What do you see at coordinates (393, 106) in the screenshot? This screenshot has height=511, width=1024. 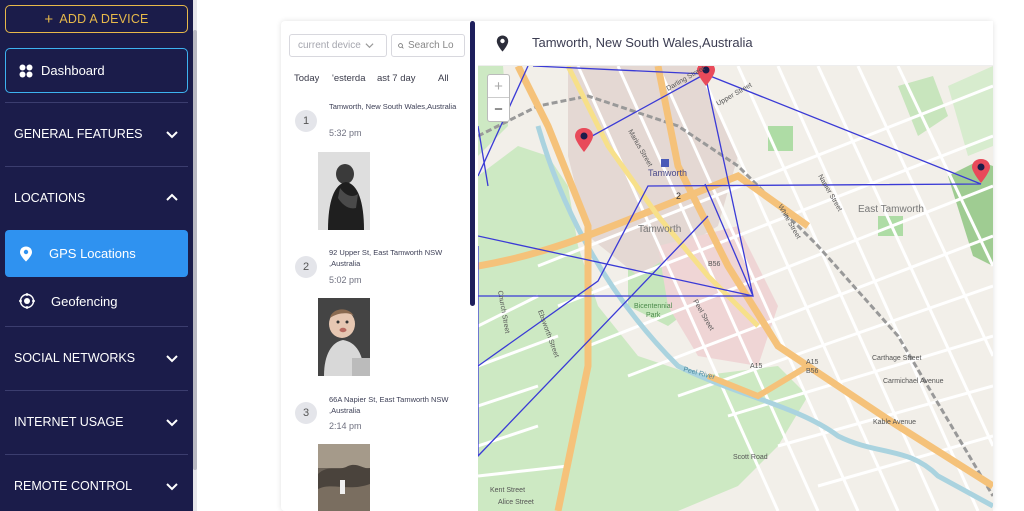 I see `entry-address: Tamworth, New South Wales,Australia` at bounding box center [393, 106].